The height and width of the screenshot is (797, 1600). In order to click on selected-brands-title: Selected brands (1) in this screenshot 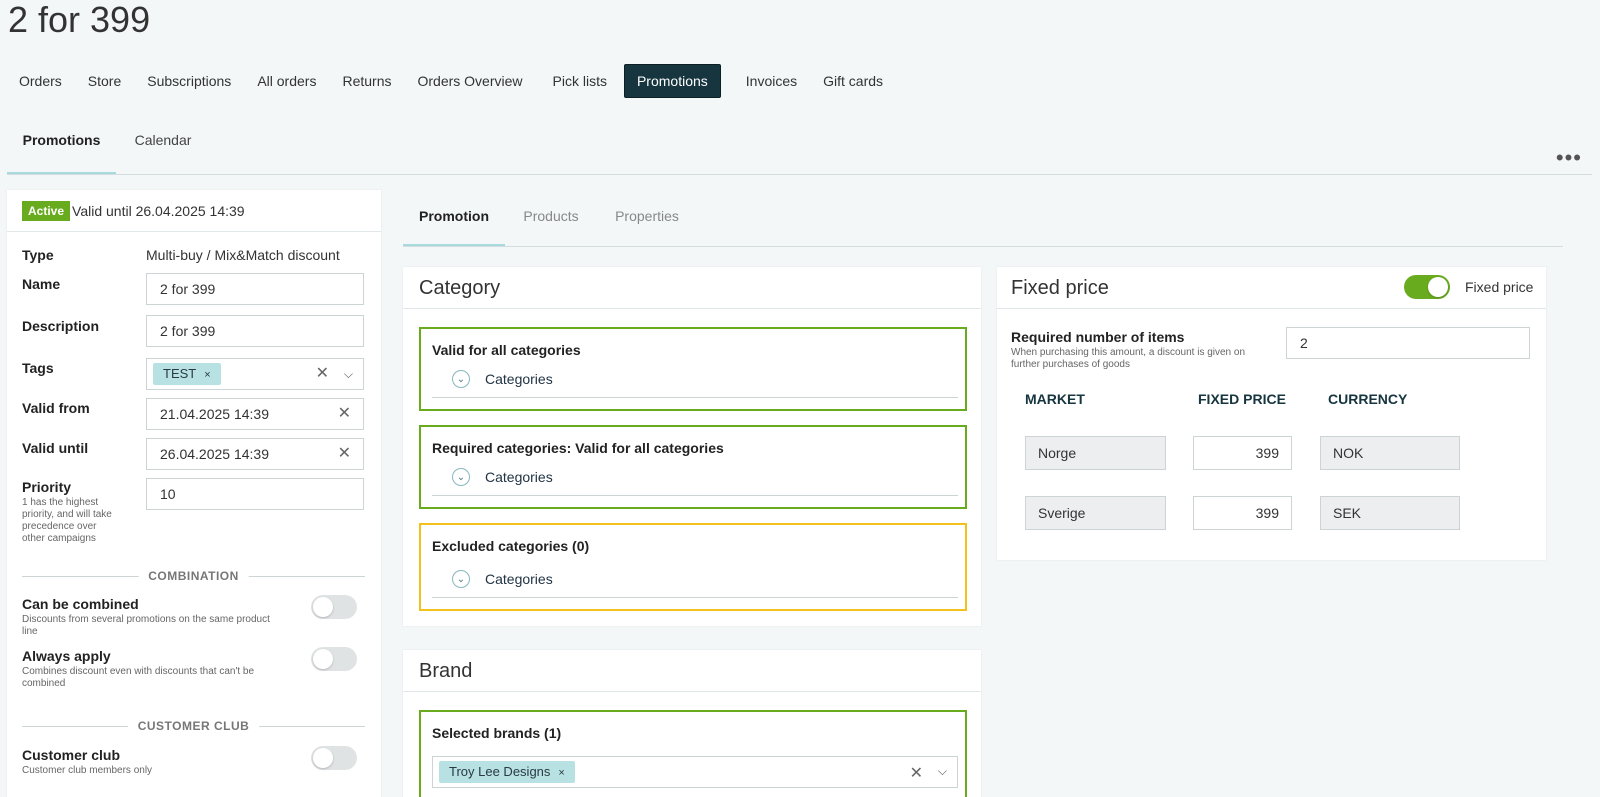, I will do `click(497, 733)`.